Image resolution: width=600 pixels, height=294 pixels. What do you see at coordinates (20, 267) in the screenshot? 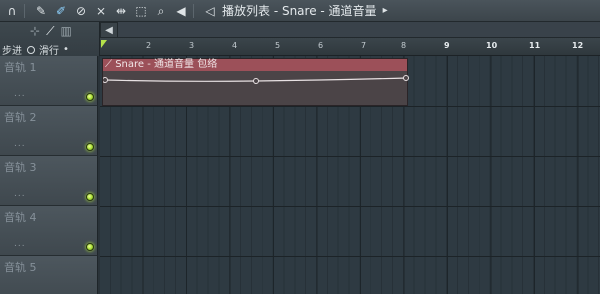
I see `track-name: 音轨 5` at bounding box center [20, 267].